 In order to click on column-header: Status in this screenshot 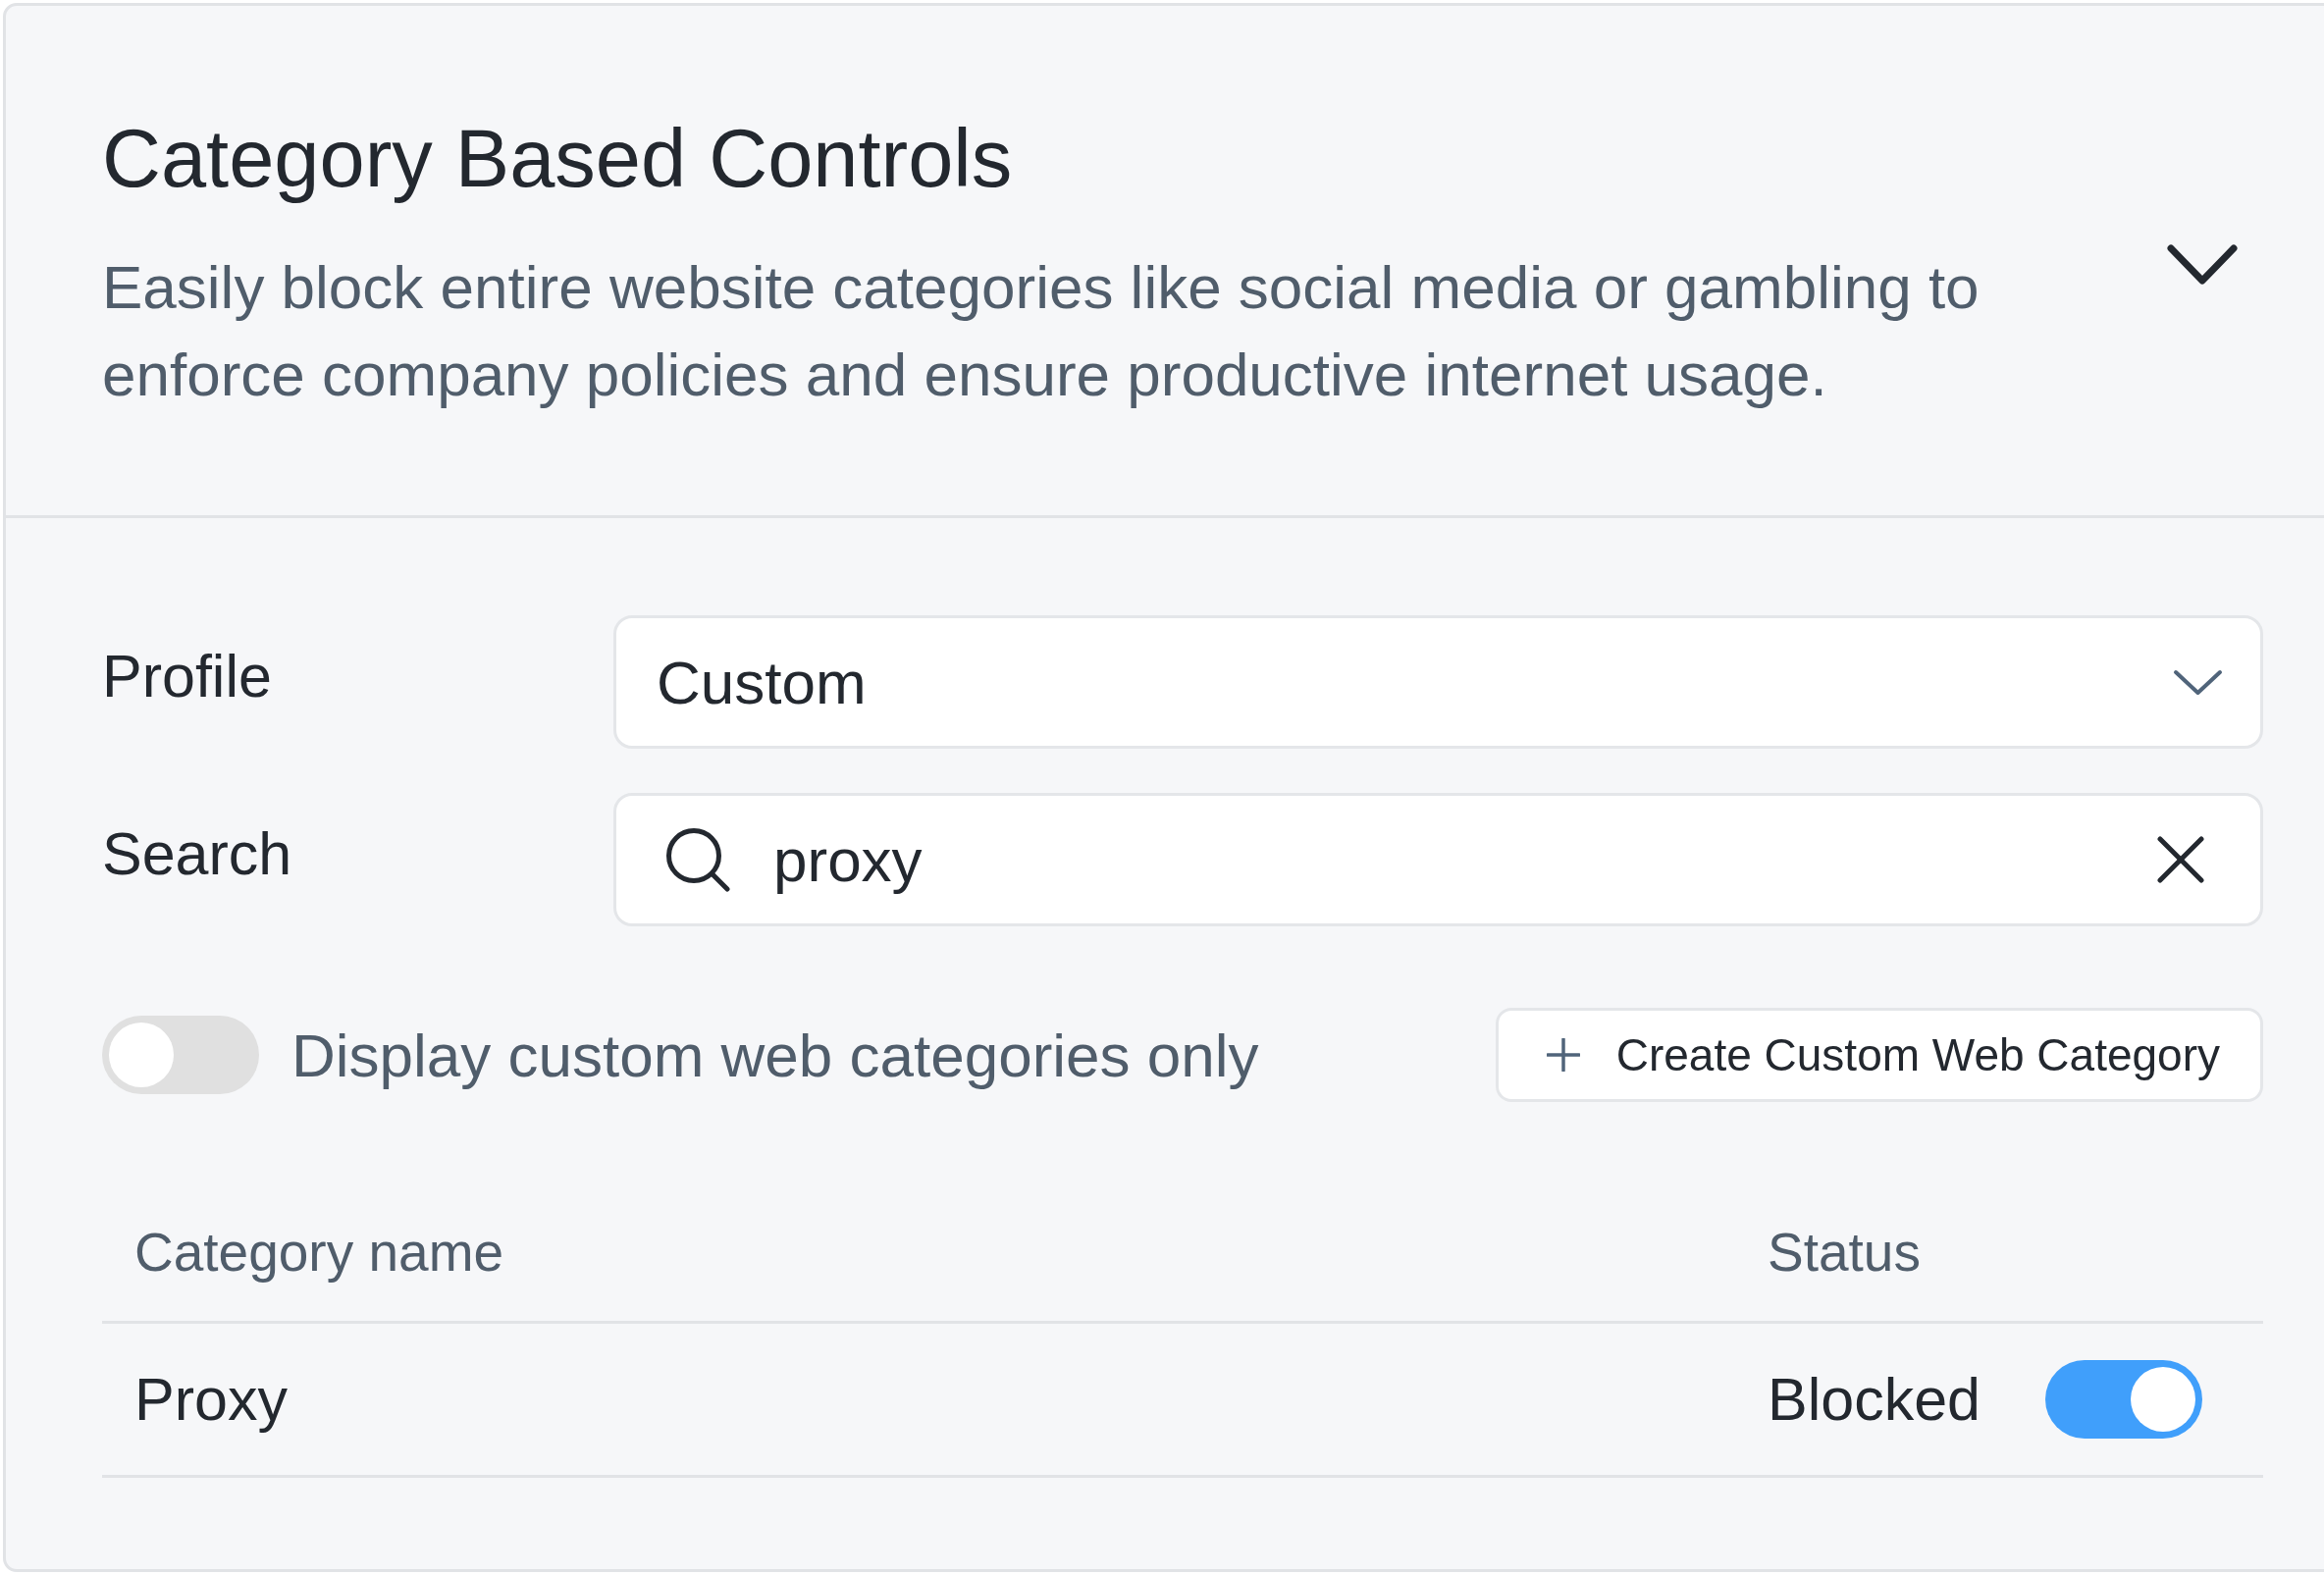, I will do `click(1845, 1252)`.